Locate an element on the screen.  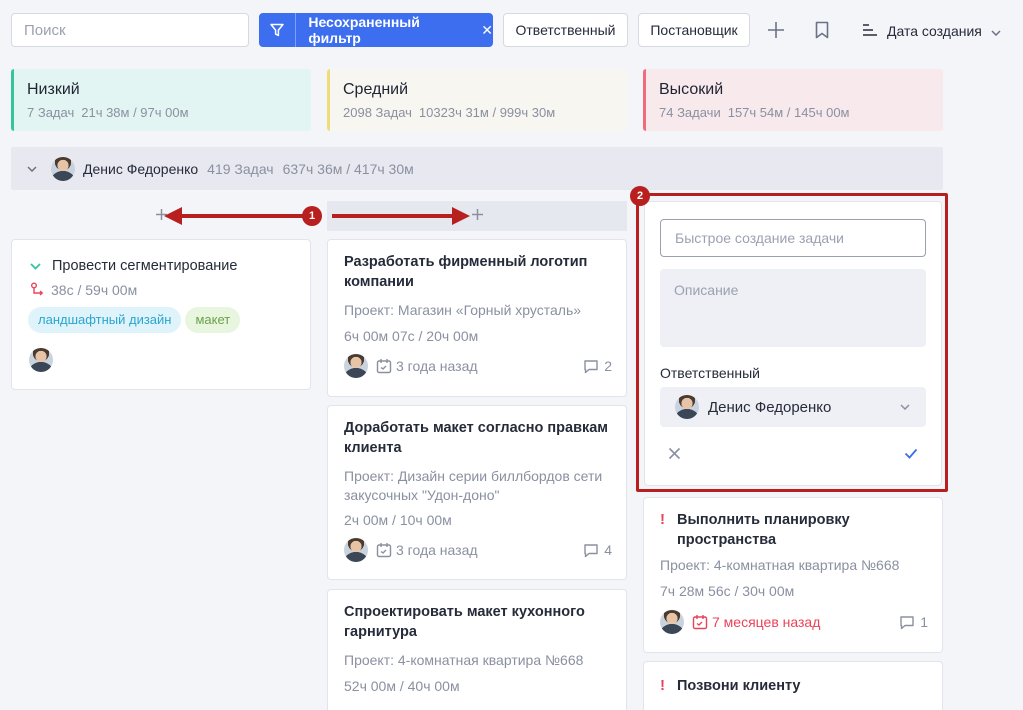
cancel-icon is located at coordinates (674, 453).